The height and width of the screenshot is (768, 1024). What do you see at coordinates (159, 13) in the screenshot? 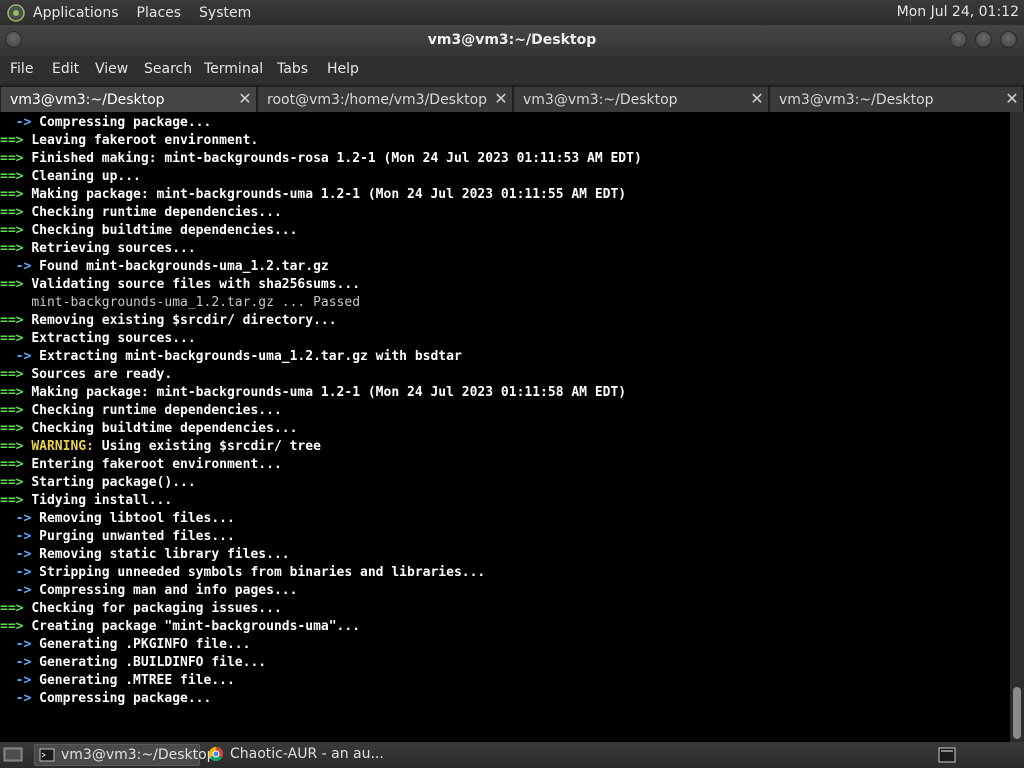
I see `places-menu: Places` at bounding box center [159, 13].